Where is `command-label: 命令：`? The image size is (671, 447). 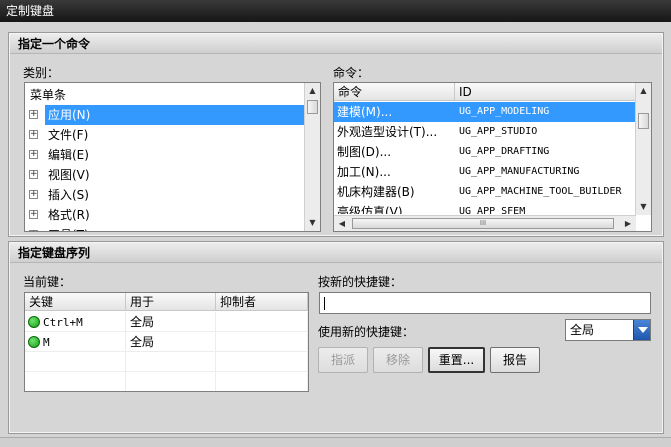
command-label: 命令： is located at coordinates (351, 73).